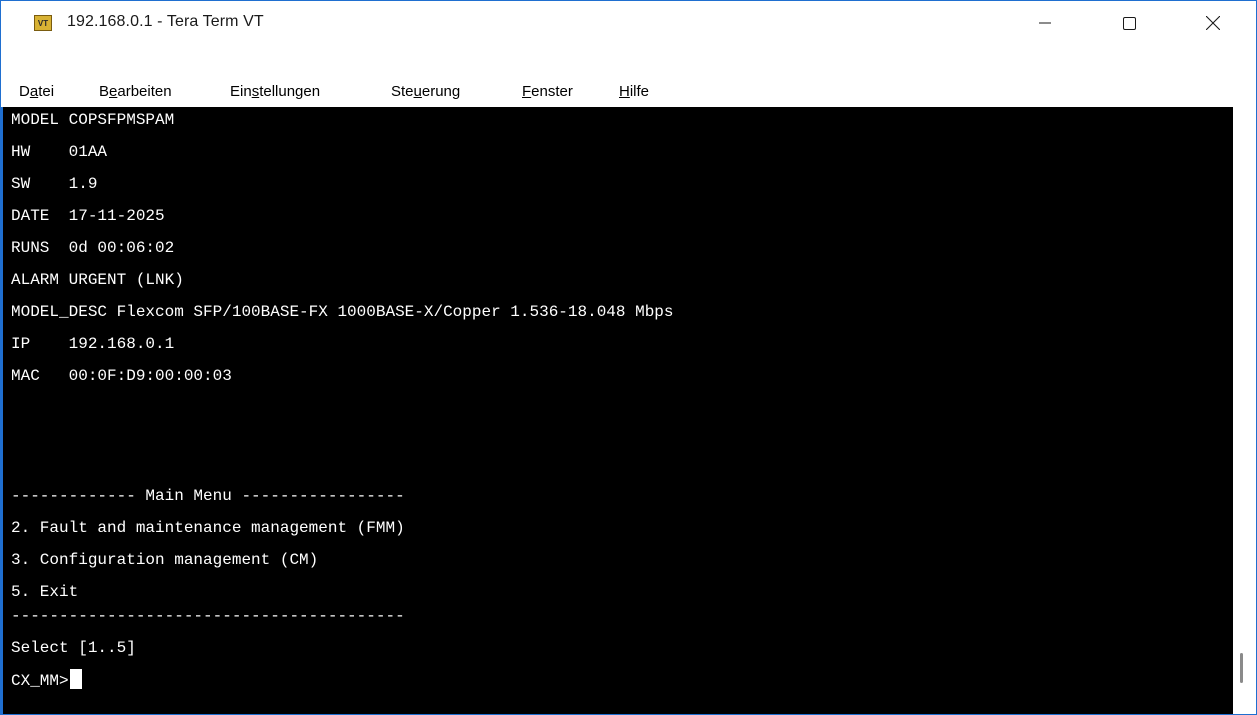 This screenshot has height=715, width=1257. What do you see at coordinates (46, 91) in the screenshot?
I see `menu-label: tei` at bounding box center [46, 91].